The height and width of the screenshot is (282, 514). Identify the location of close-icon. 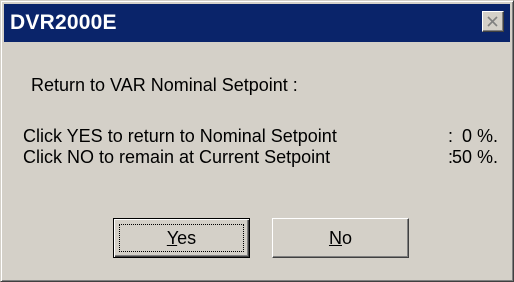
(492, 21).